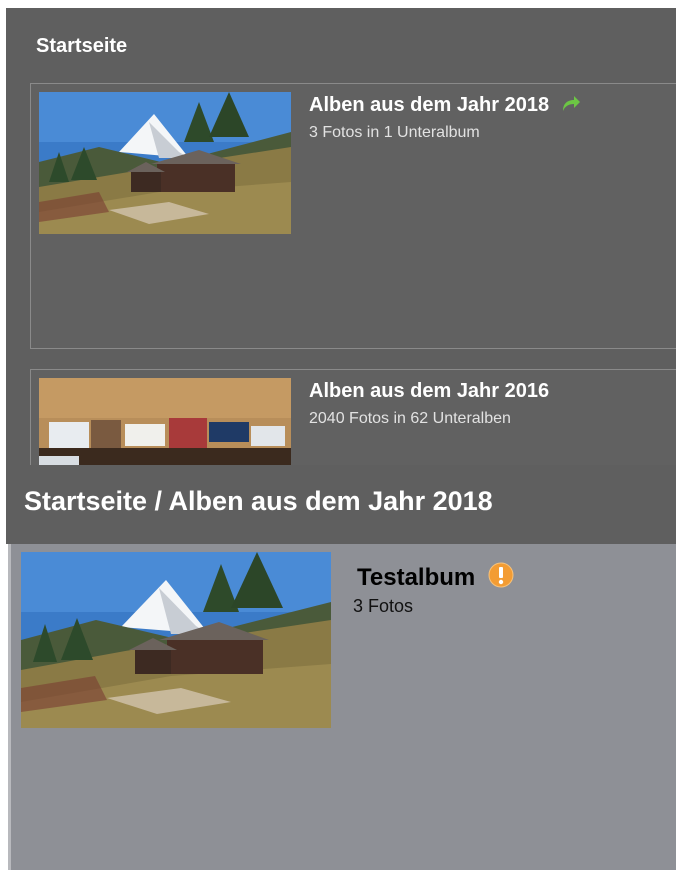 The height and width of the screenshot is (870, 676). I want to click on album-thumbnail-2016, so click(165, 421).